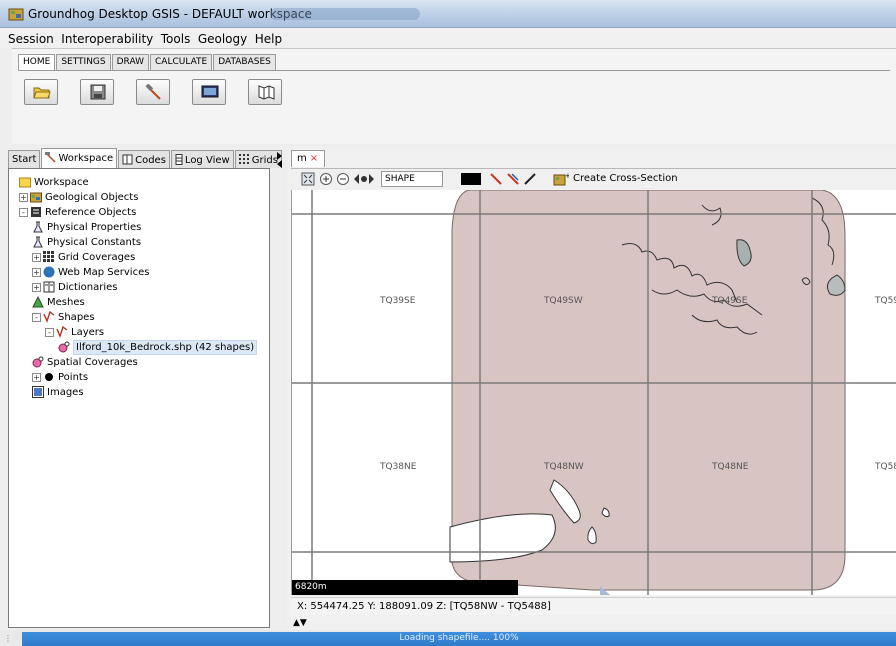 The width and height of the screenshot is (896, 646). What do you see at coordinates (244, 161) in the screenshot?
I see `grid-icon` at bounding box center [244, 161].